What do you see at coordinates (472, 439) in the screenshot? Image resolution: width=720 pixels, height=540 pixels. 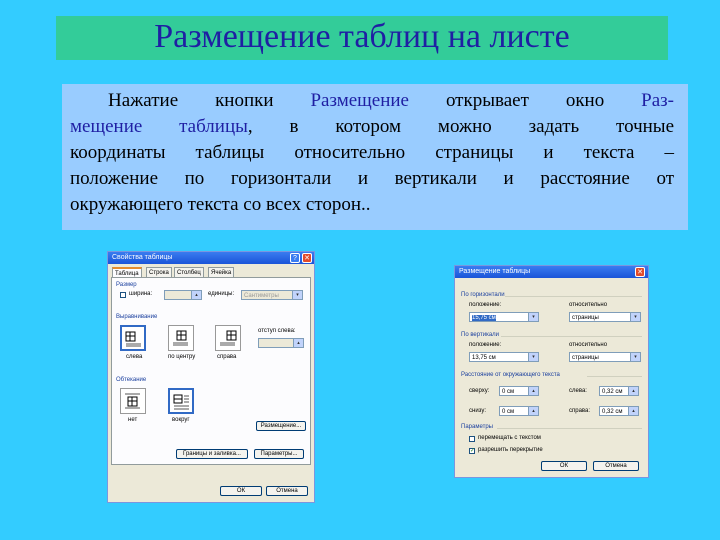 I see `move-with-text-checkbox` at bounding box center [472, 439].